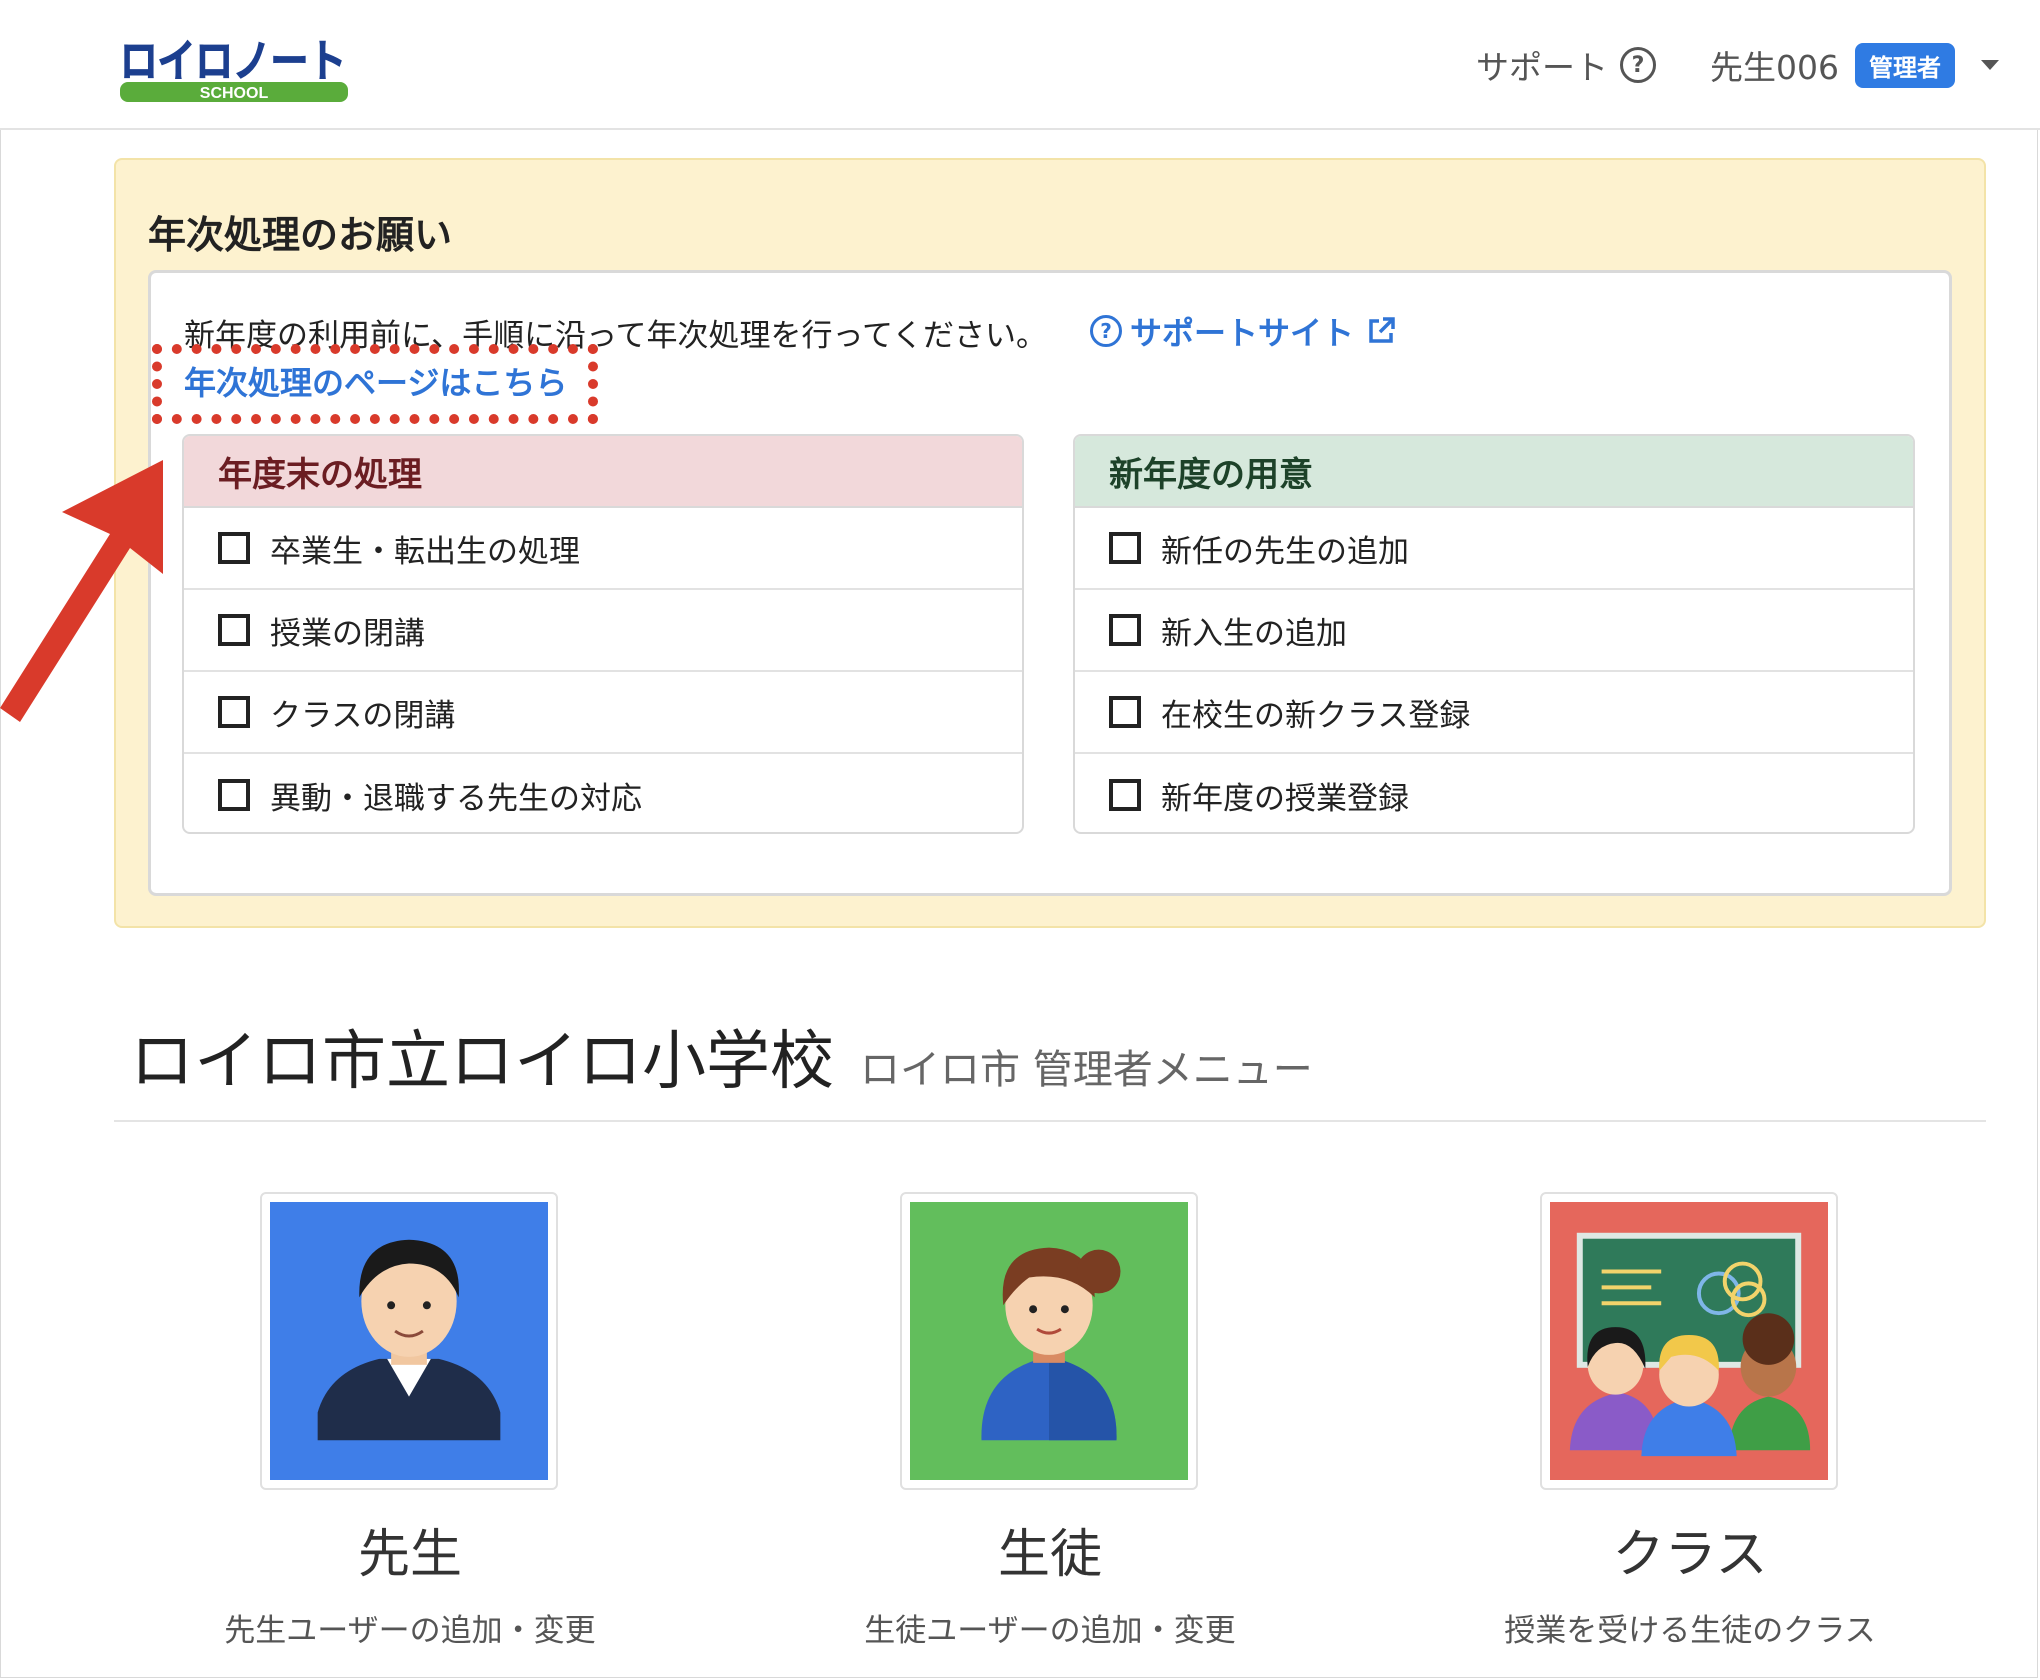 Image resolution: width=2040 pixels, height=1680 pixels. I want to click on support-site-label: サポートサイト, so click(1242, 333).